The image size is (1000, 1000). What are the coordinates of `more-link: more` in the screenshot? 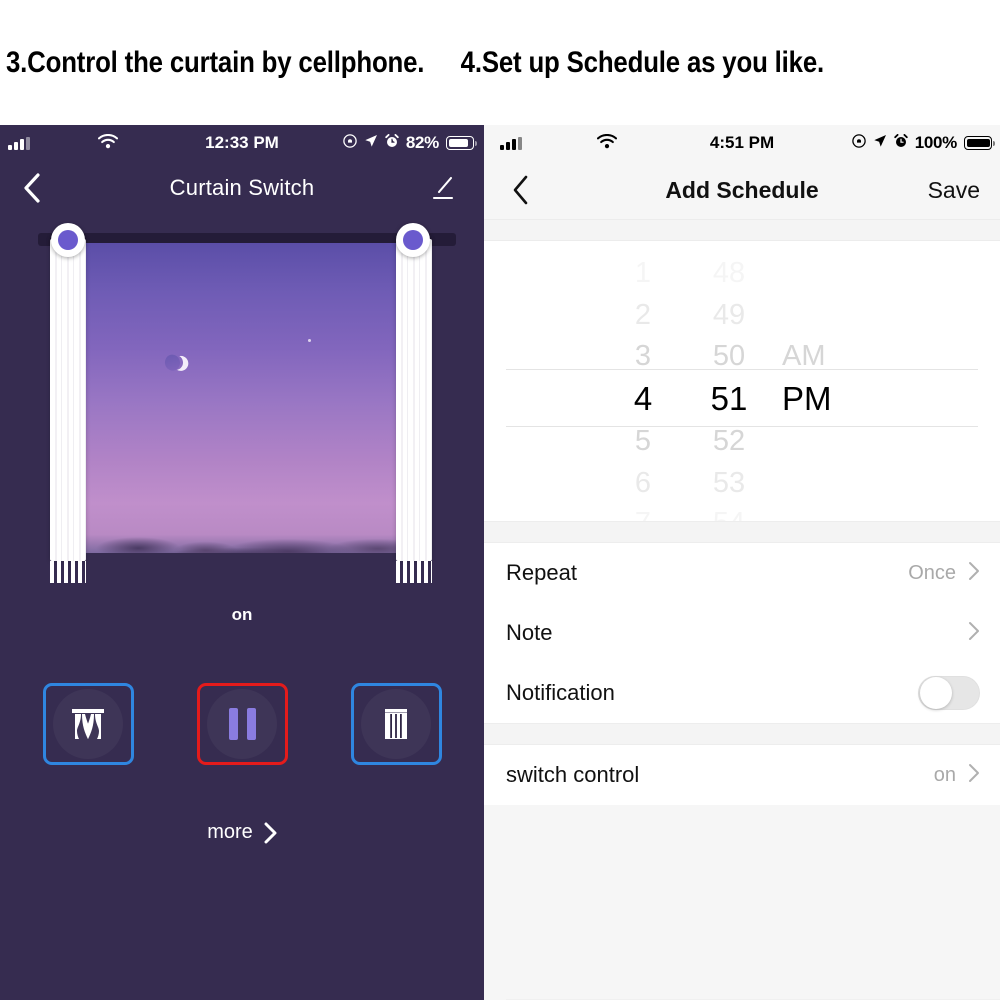 It's located at (242, 832).